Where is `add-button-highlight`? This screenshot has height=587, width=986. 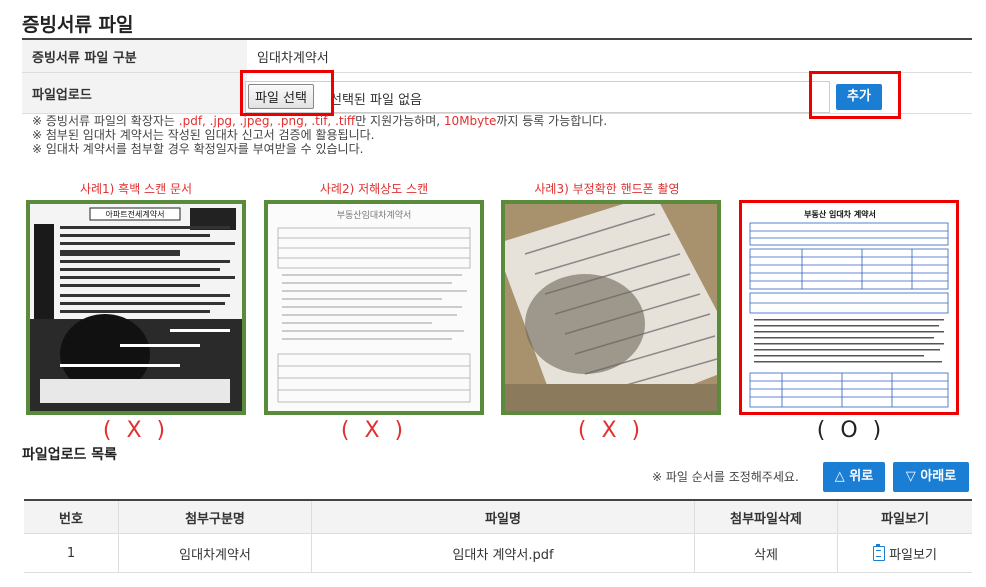
add-button-highlight is located at coordinates (855, 95).